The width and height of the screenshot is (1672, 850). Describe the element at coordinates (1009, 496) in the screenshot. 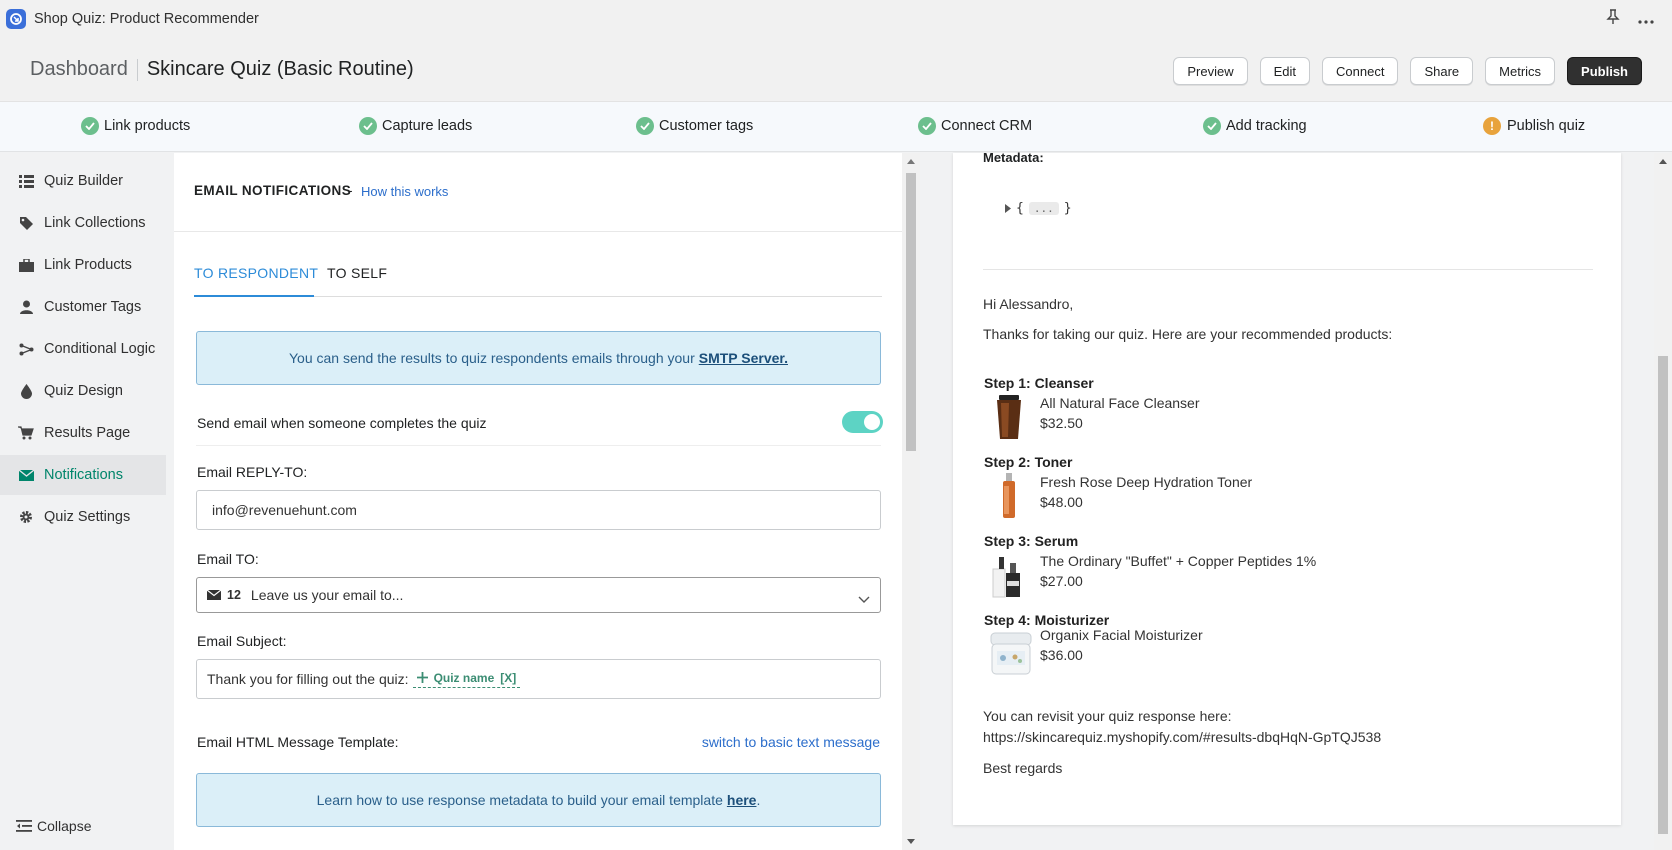

I see `toner-product-image` at that location.